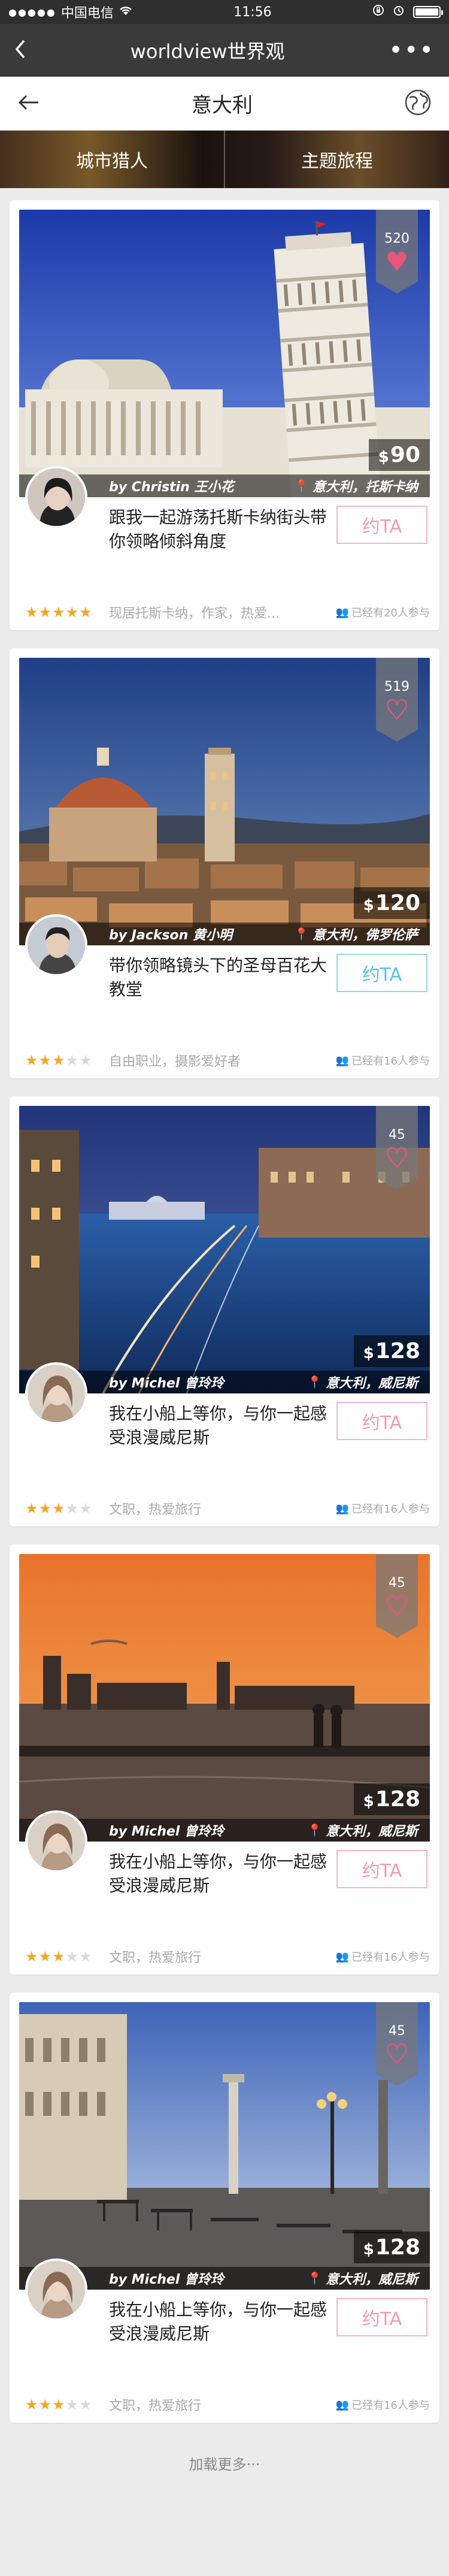  I want to click on app-title: worldview世界观, so click(208, 51).